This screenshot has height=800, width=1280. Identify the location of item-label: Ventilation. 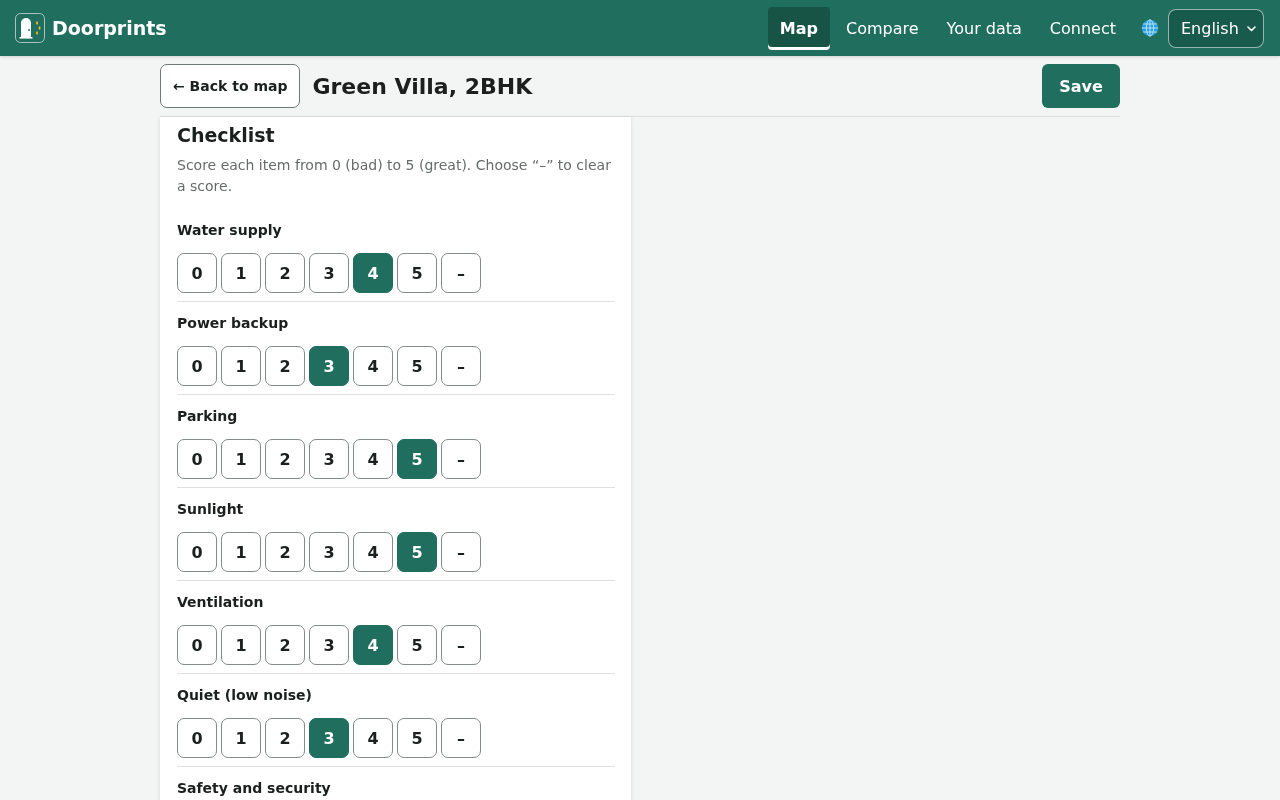
(221, 602).